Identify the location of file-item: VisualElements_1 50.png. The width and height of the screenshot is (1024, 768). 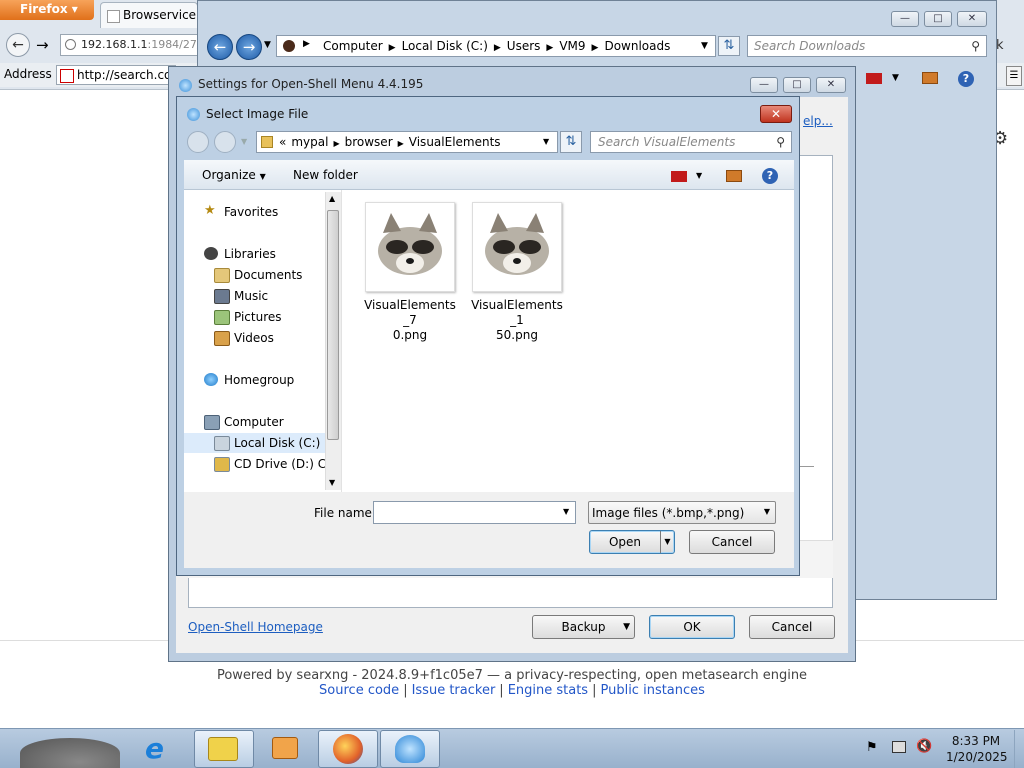
(517, 272).